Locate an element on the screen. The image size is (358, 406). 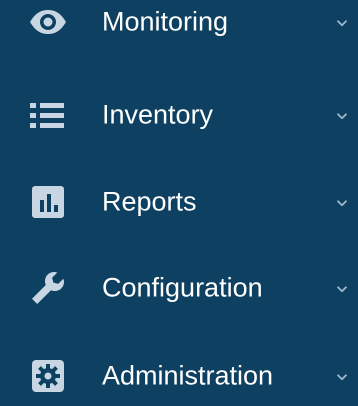
gear-icon is located at coordinates (48, 376).